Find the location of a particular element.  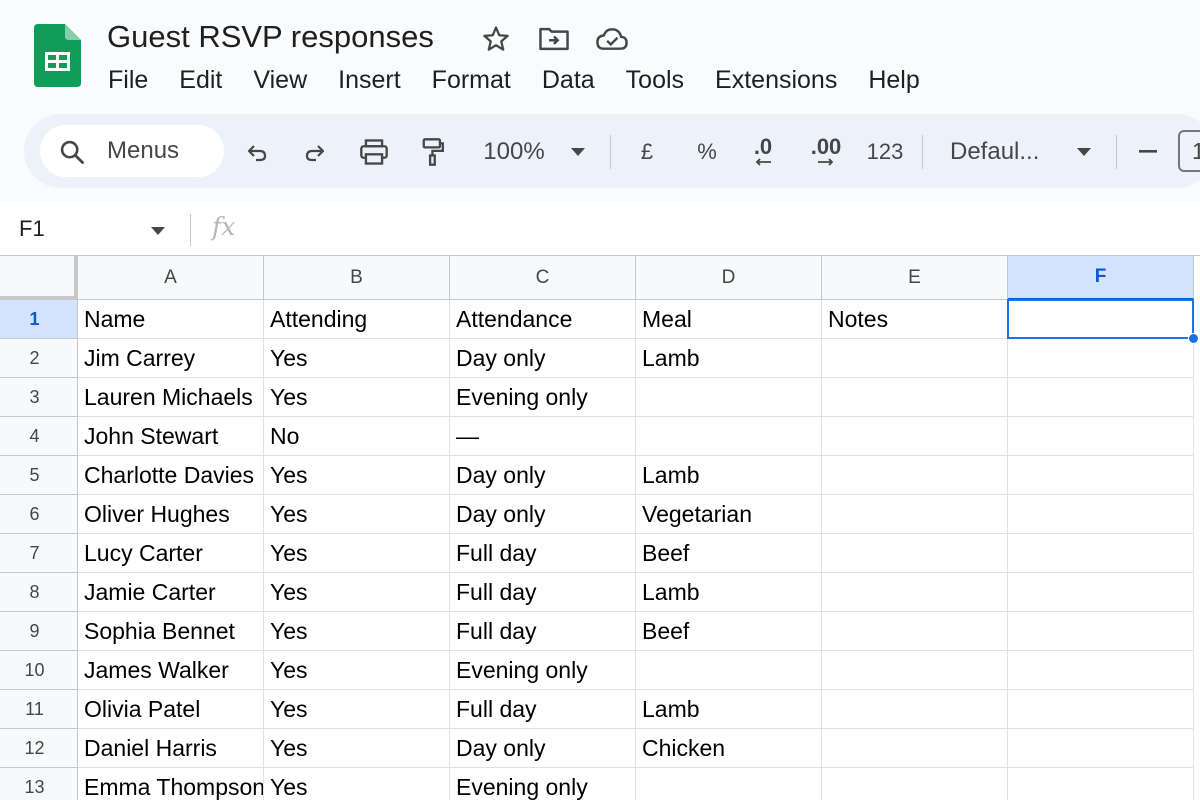

select-all-corner is located at coordinates (39, 278).